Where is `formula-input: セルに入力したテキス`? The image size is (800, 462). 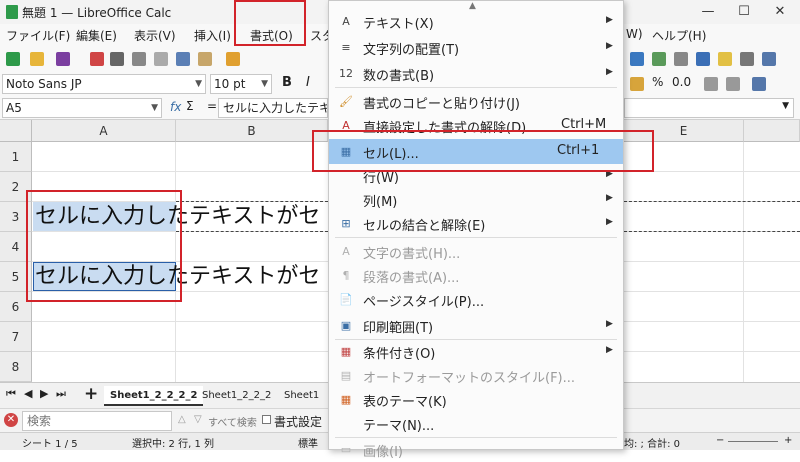
formula-input: セルに入力したテキス is located at coordinates (273, 108).